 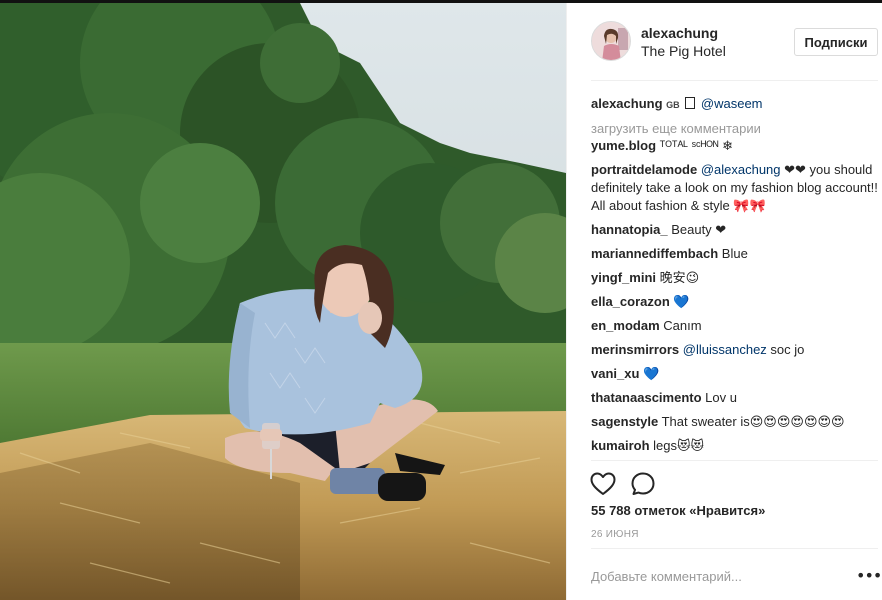 What do you see at coordinates (734, 146) in the screenshot?
I see `comment-item: yume.blog ᵀᴼᵀᴬᴸ ˢᶜᴴᴼᴺ ❄` at bounding box center [734, 146].